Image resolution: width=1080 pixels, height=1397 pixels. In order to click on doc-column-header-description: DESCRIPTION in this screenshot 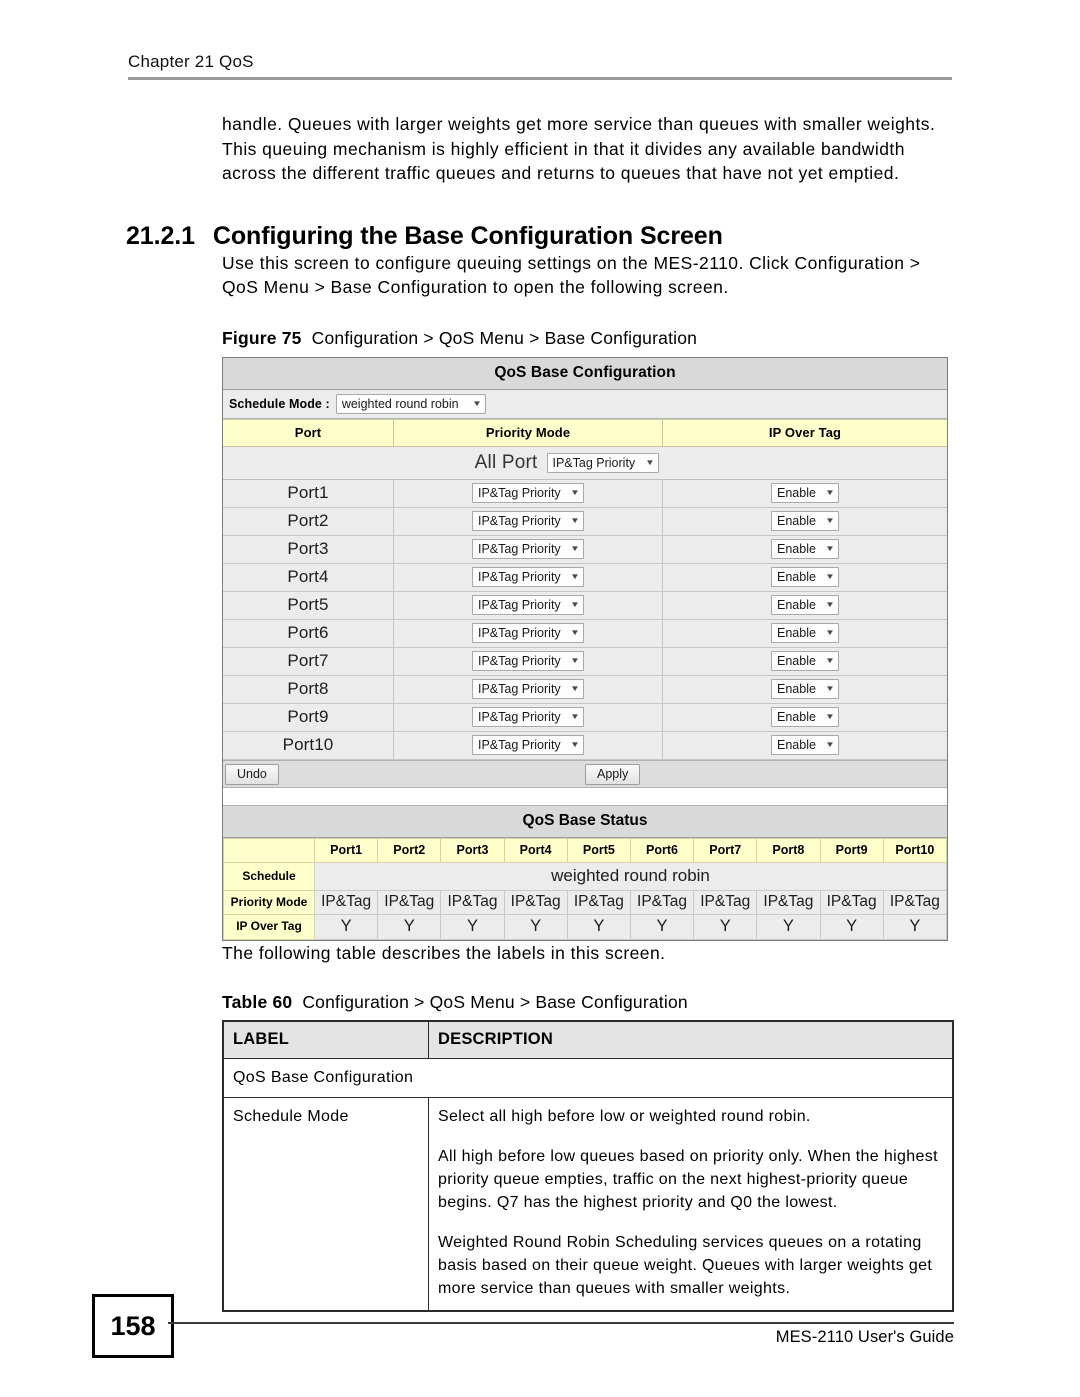, I will do `click(691, 1039)`.